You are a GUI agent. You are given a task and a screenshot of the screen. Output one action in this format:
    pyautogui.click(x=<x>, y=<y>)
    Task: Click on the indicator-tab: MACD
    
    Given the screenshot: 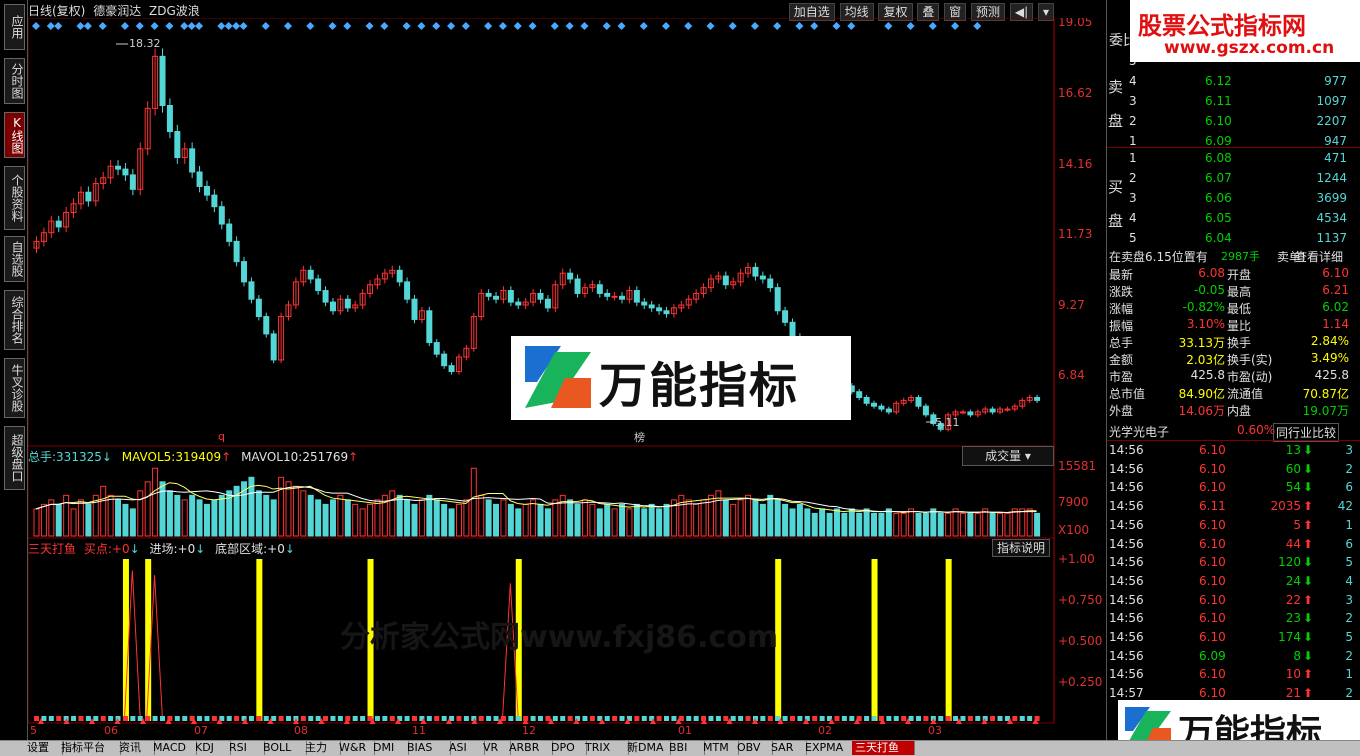 What is the action you would take?
    pyautogui.click(x=173, y=748)
    